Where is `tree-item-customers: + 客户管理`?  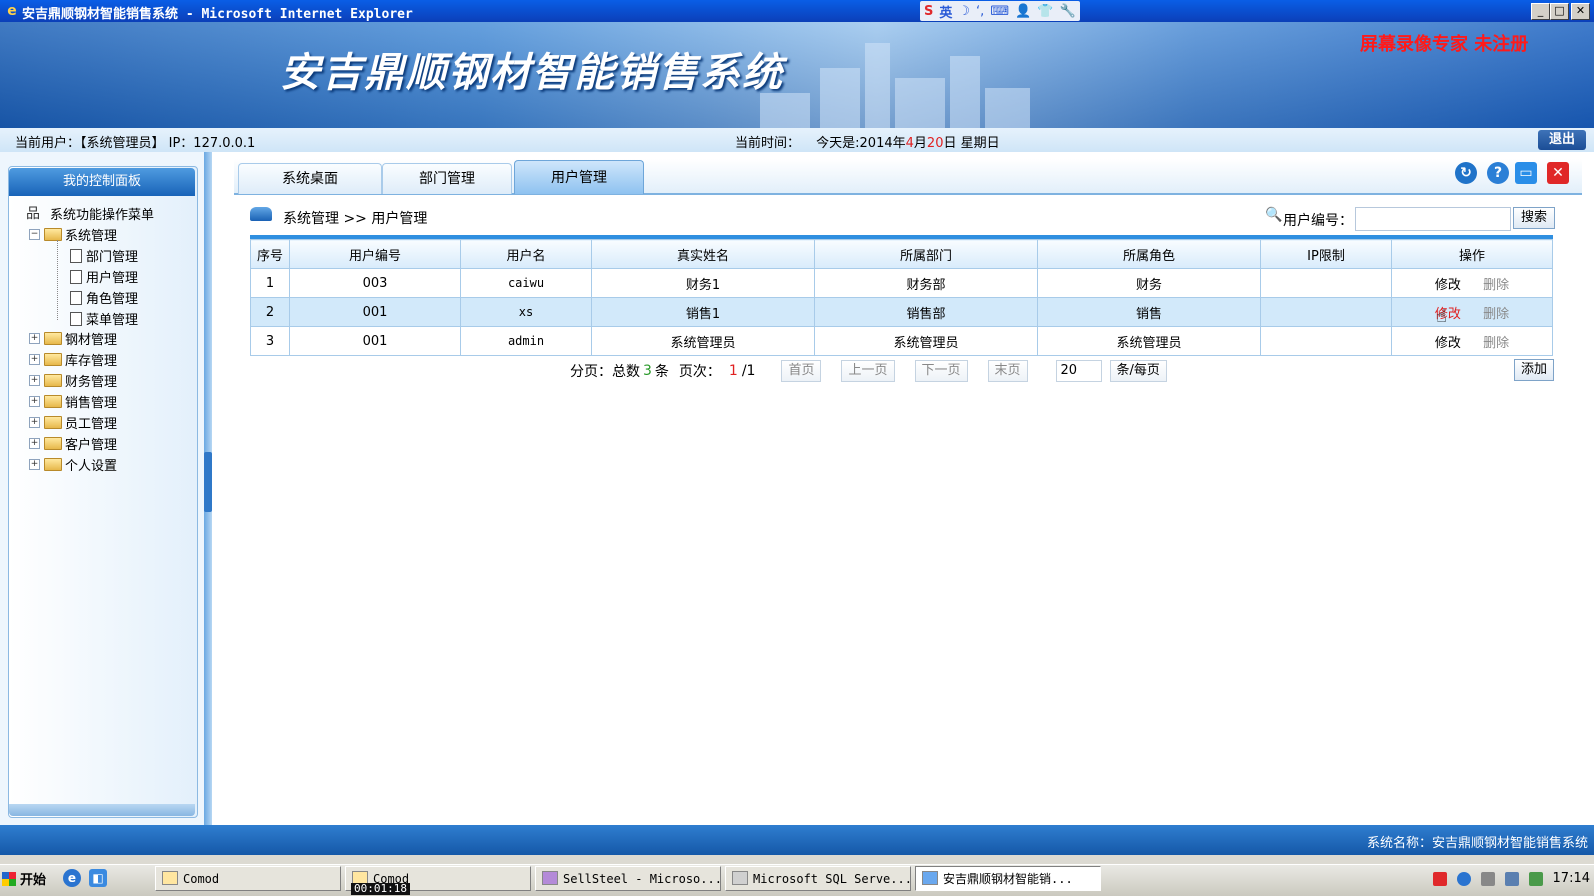
tree-item-customers: + 客户管理 is located at coordinates (73, 443).